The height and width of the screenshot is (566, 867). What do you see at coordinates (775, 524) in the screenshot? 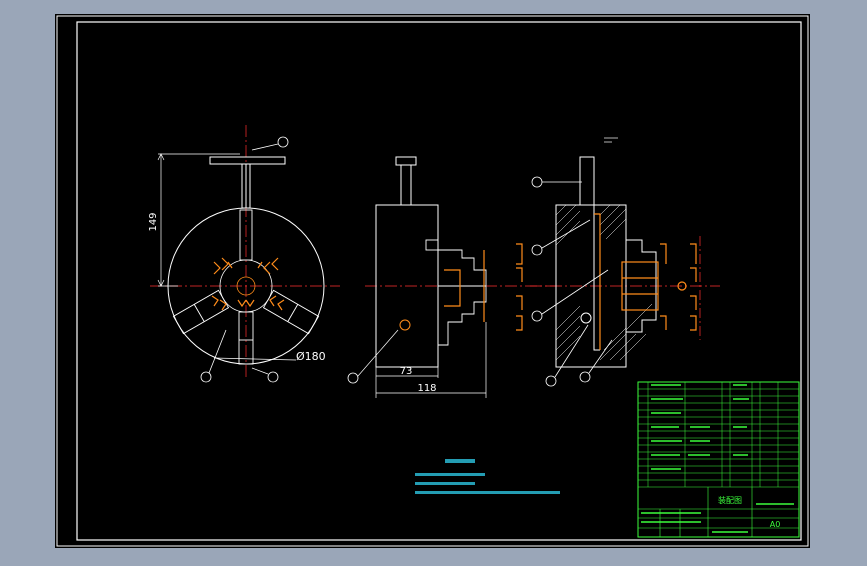
I see `sheet-size-label: A0` at bounding box center [775, 524].